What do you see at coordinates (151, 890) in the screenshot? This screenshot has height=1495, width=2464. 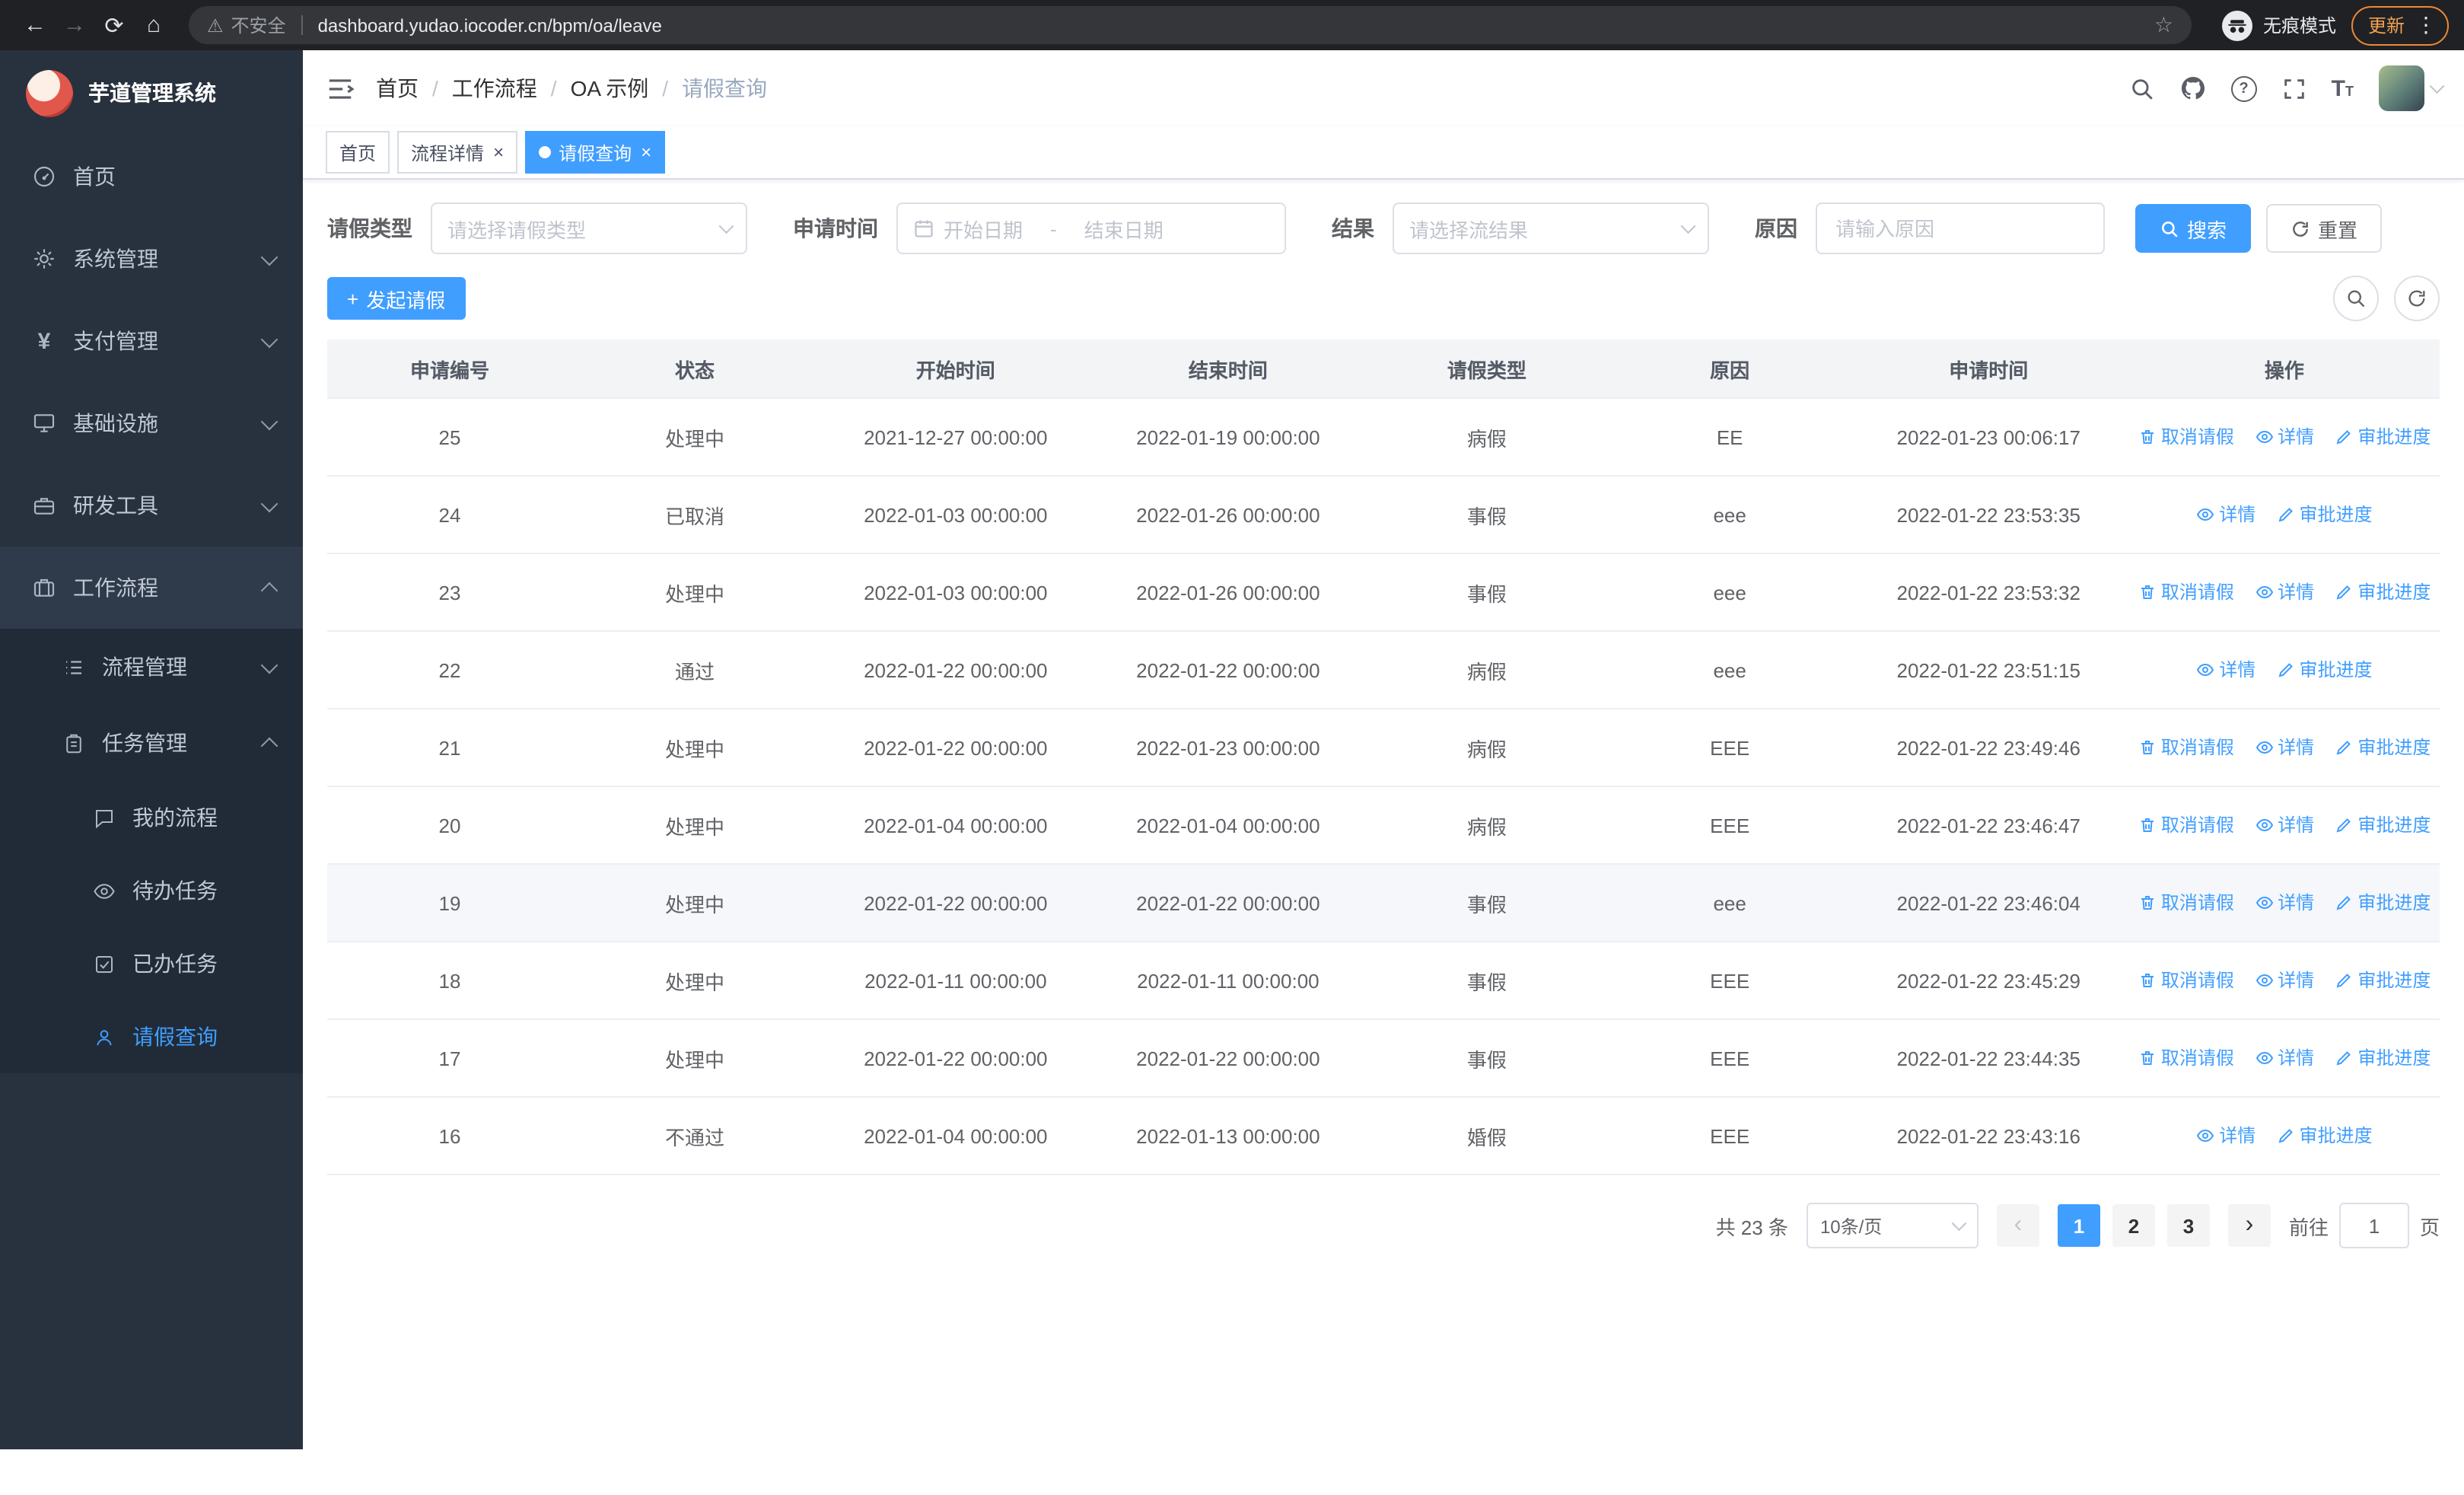 I see `sidebar-item-todo-tasks: 待办任务` at bounding box center [151, 890].